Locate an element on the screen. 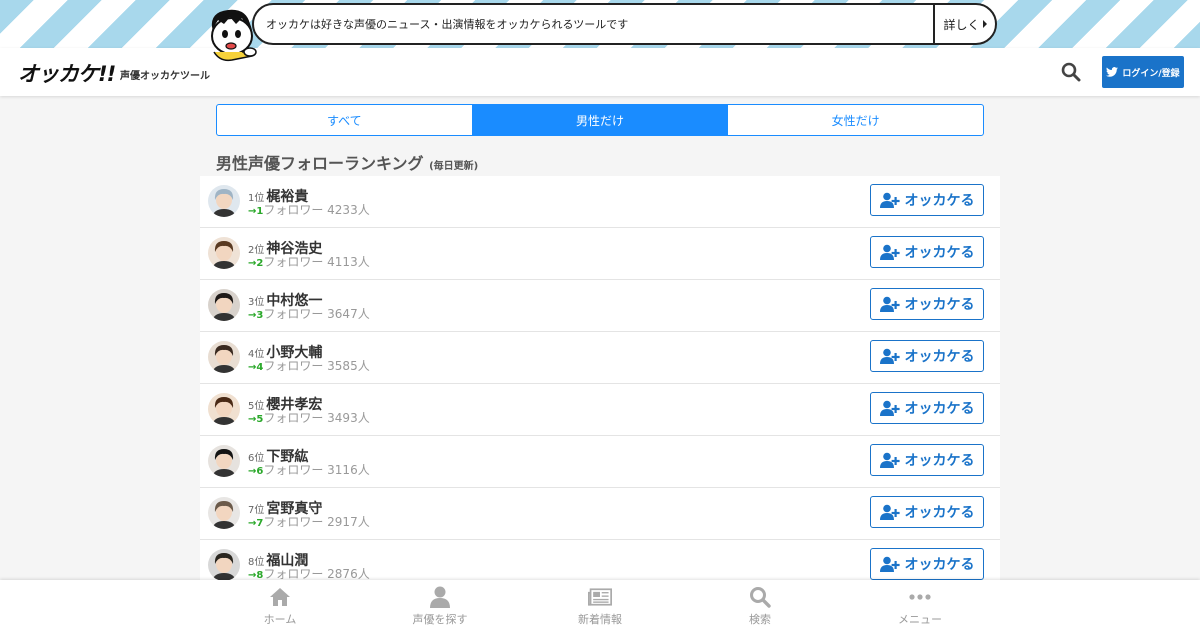 The height and width of the screenshot is (630, 1200). info-bubble: オッカケは好きな声優のニュース・出演情報をオッカケられるツールです 詳しく is located at coordinates (624, 24).